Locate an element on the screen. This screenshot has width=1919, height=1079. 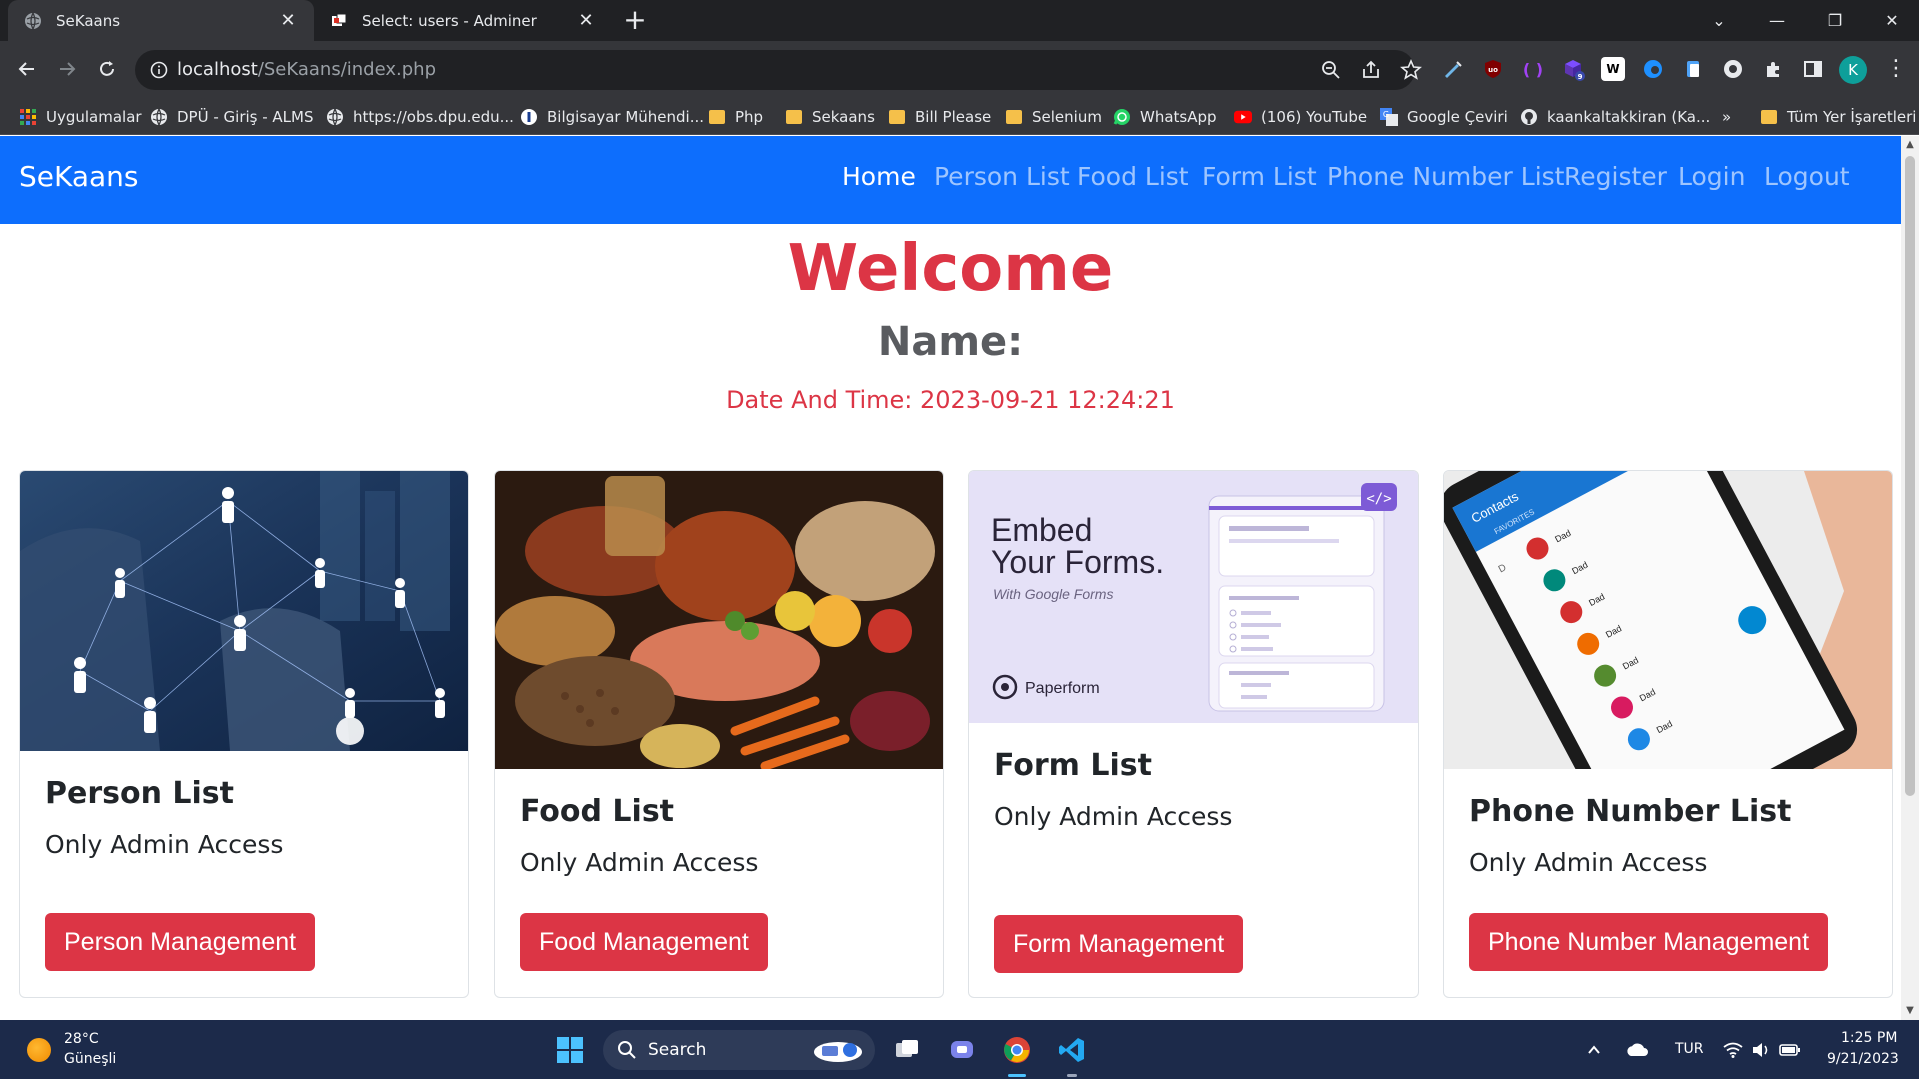
puzzle-extensions-icon is located at coordinates (1773, 69).